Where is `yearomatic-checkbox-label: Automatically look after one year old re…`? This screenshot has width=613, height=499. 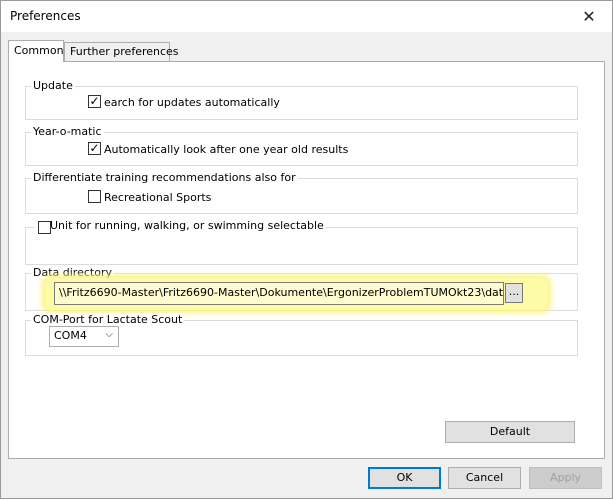
yearomatic-checkbox-label: Automatically look after one year old re… is located at coordinates (226, 149).